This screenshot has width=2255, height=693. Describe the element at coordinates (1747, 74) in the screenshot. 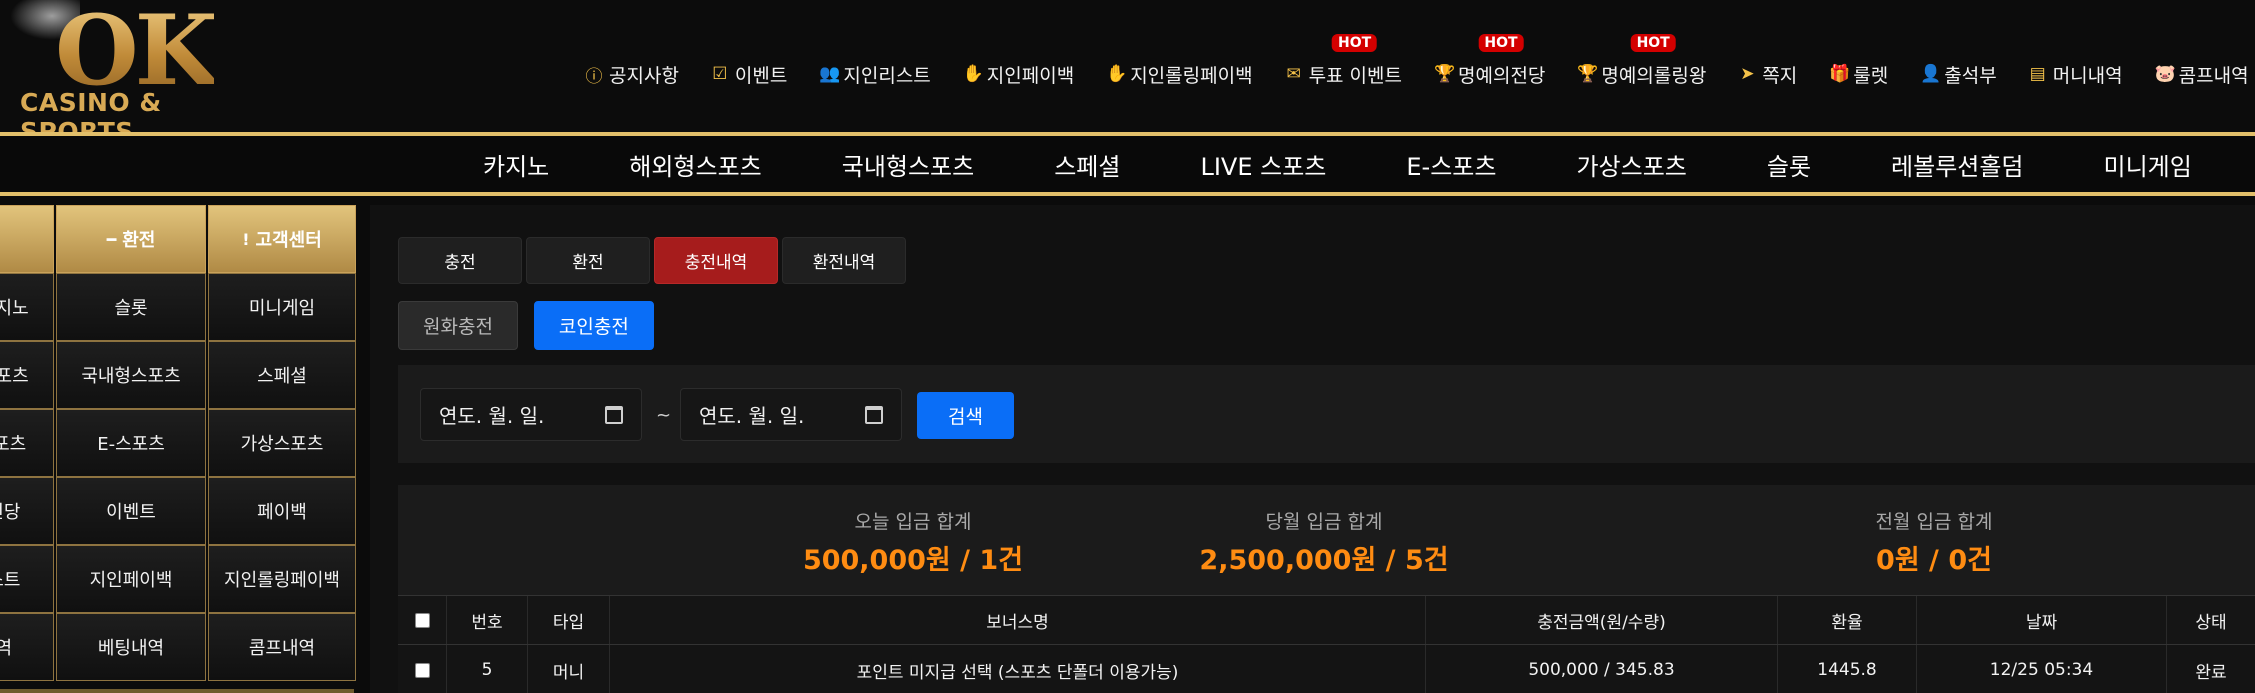

I see `paper-plane-icon: ➤` at that location.